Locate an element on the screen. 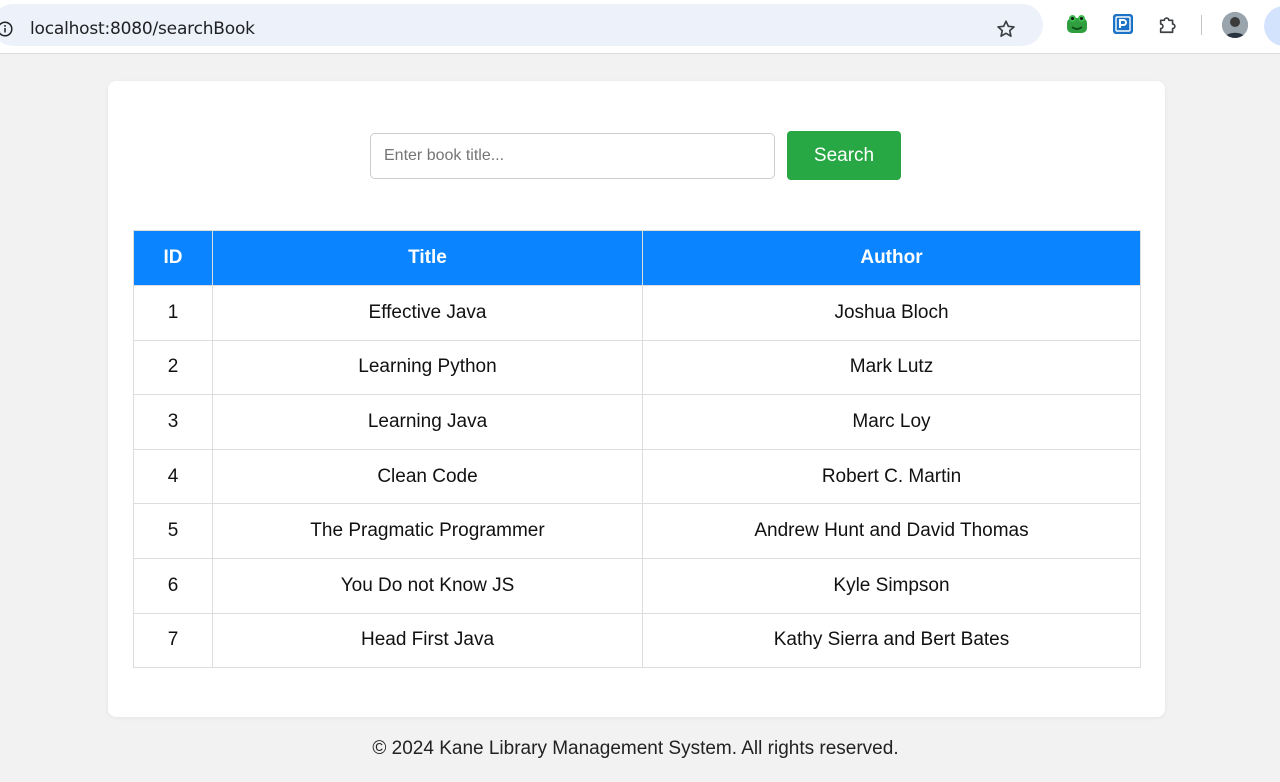 Image resolution: width=1280 pixels, height=782 pixels. profile-avatar is located at coordinates (1235, 25).